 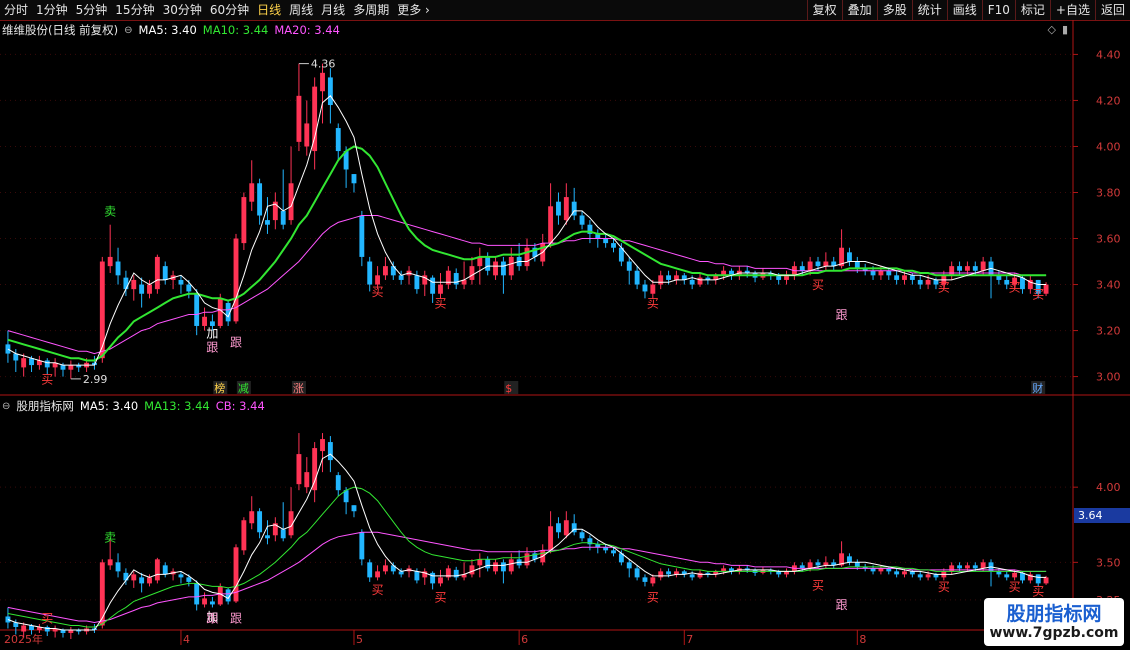 I want to click on sub-cb-line, so click(x=527, y=577).